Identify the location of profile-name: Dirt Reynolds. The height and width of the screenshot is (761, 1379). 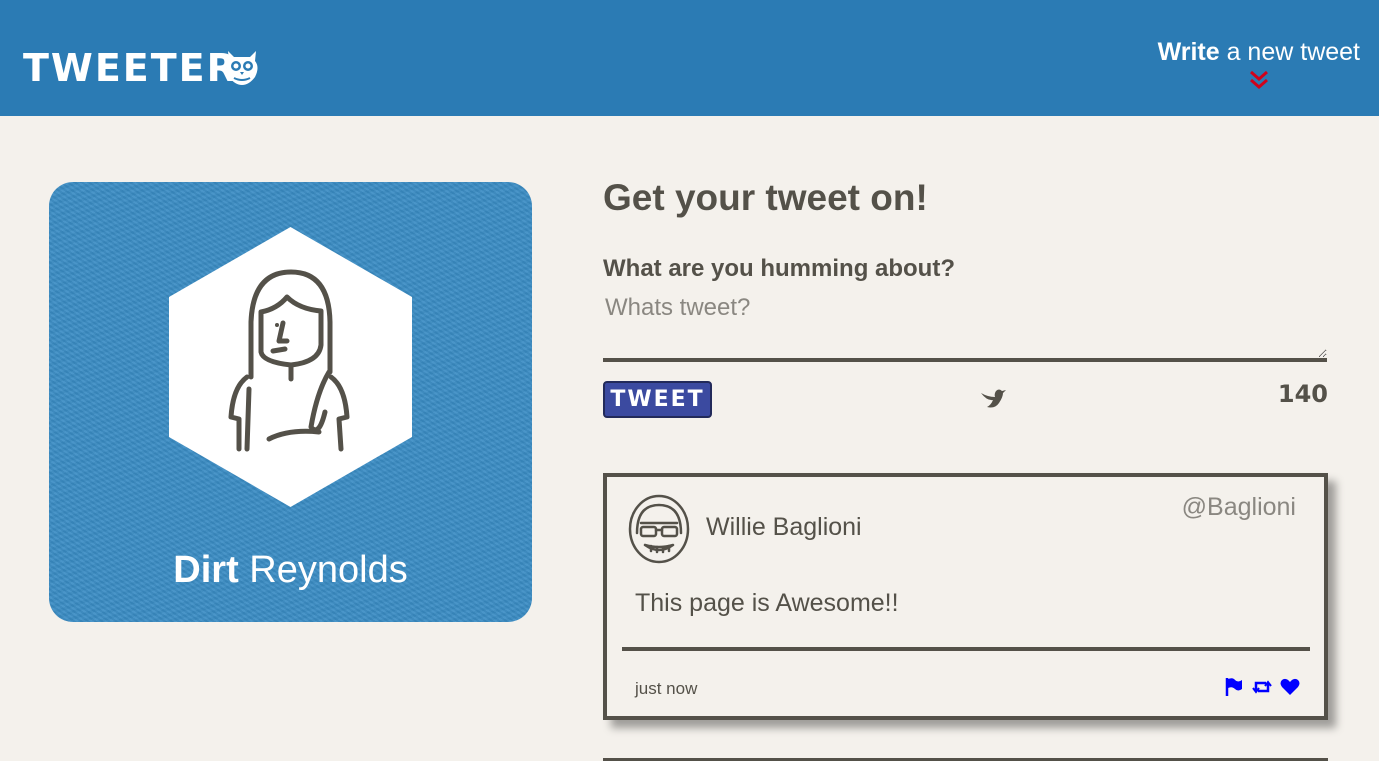
(290, 570).